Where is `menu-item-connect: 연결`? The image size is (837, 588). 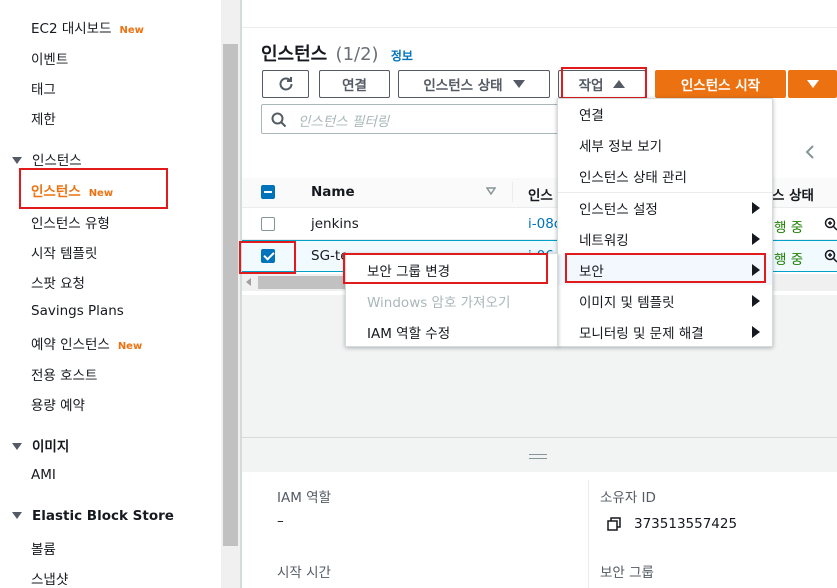 menu-item-connect: 연결 is located at coordinates (665, 114).